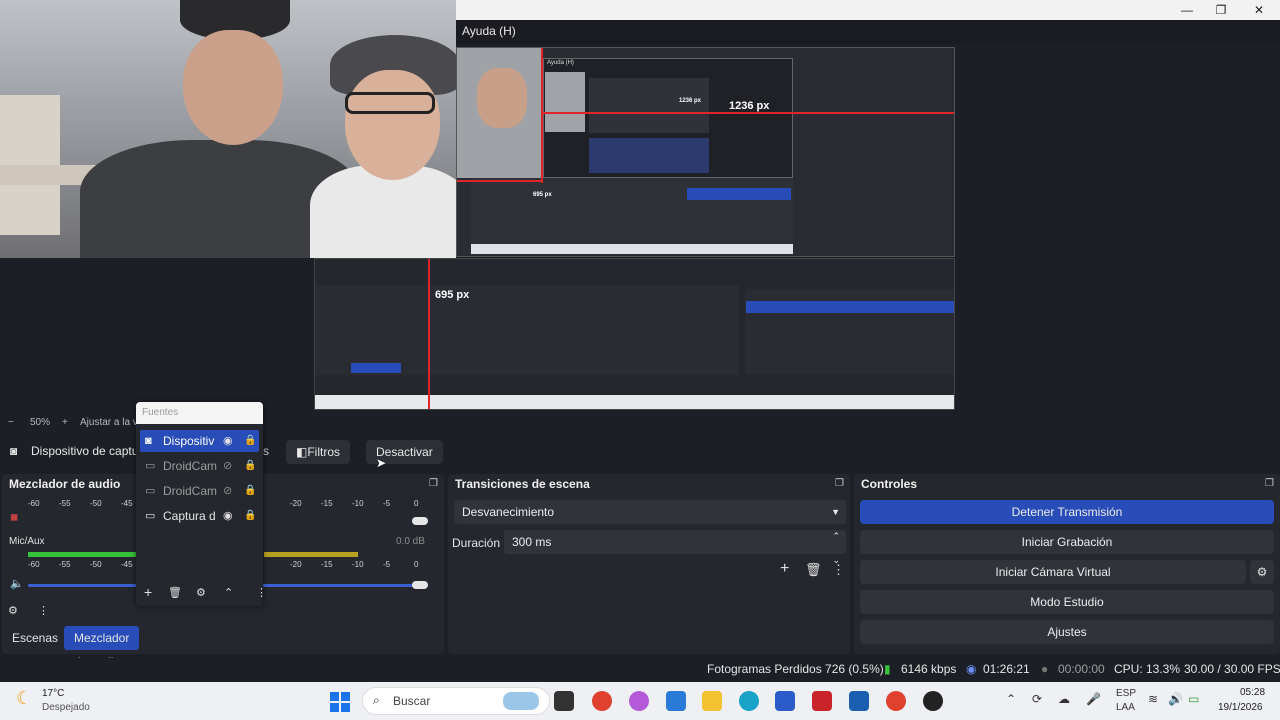  I want to click on search-placeholder: Buscar, so click(412, 701).